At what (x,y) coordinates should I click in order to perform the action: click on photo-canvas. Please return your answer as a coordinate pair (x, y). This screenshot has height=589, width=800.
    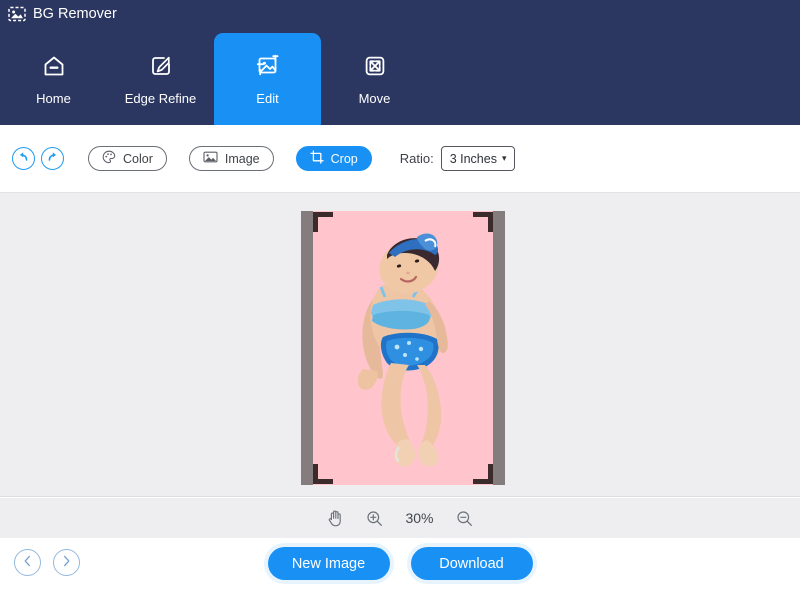
    Looking at the image, I should click on (403, 348).